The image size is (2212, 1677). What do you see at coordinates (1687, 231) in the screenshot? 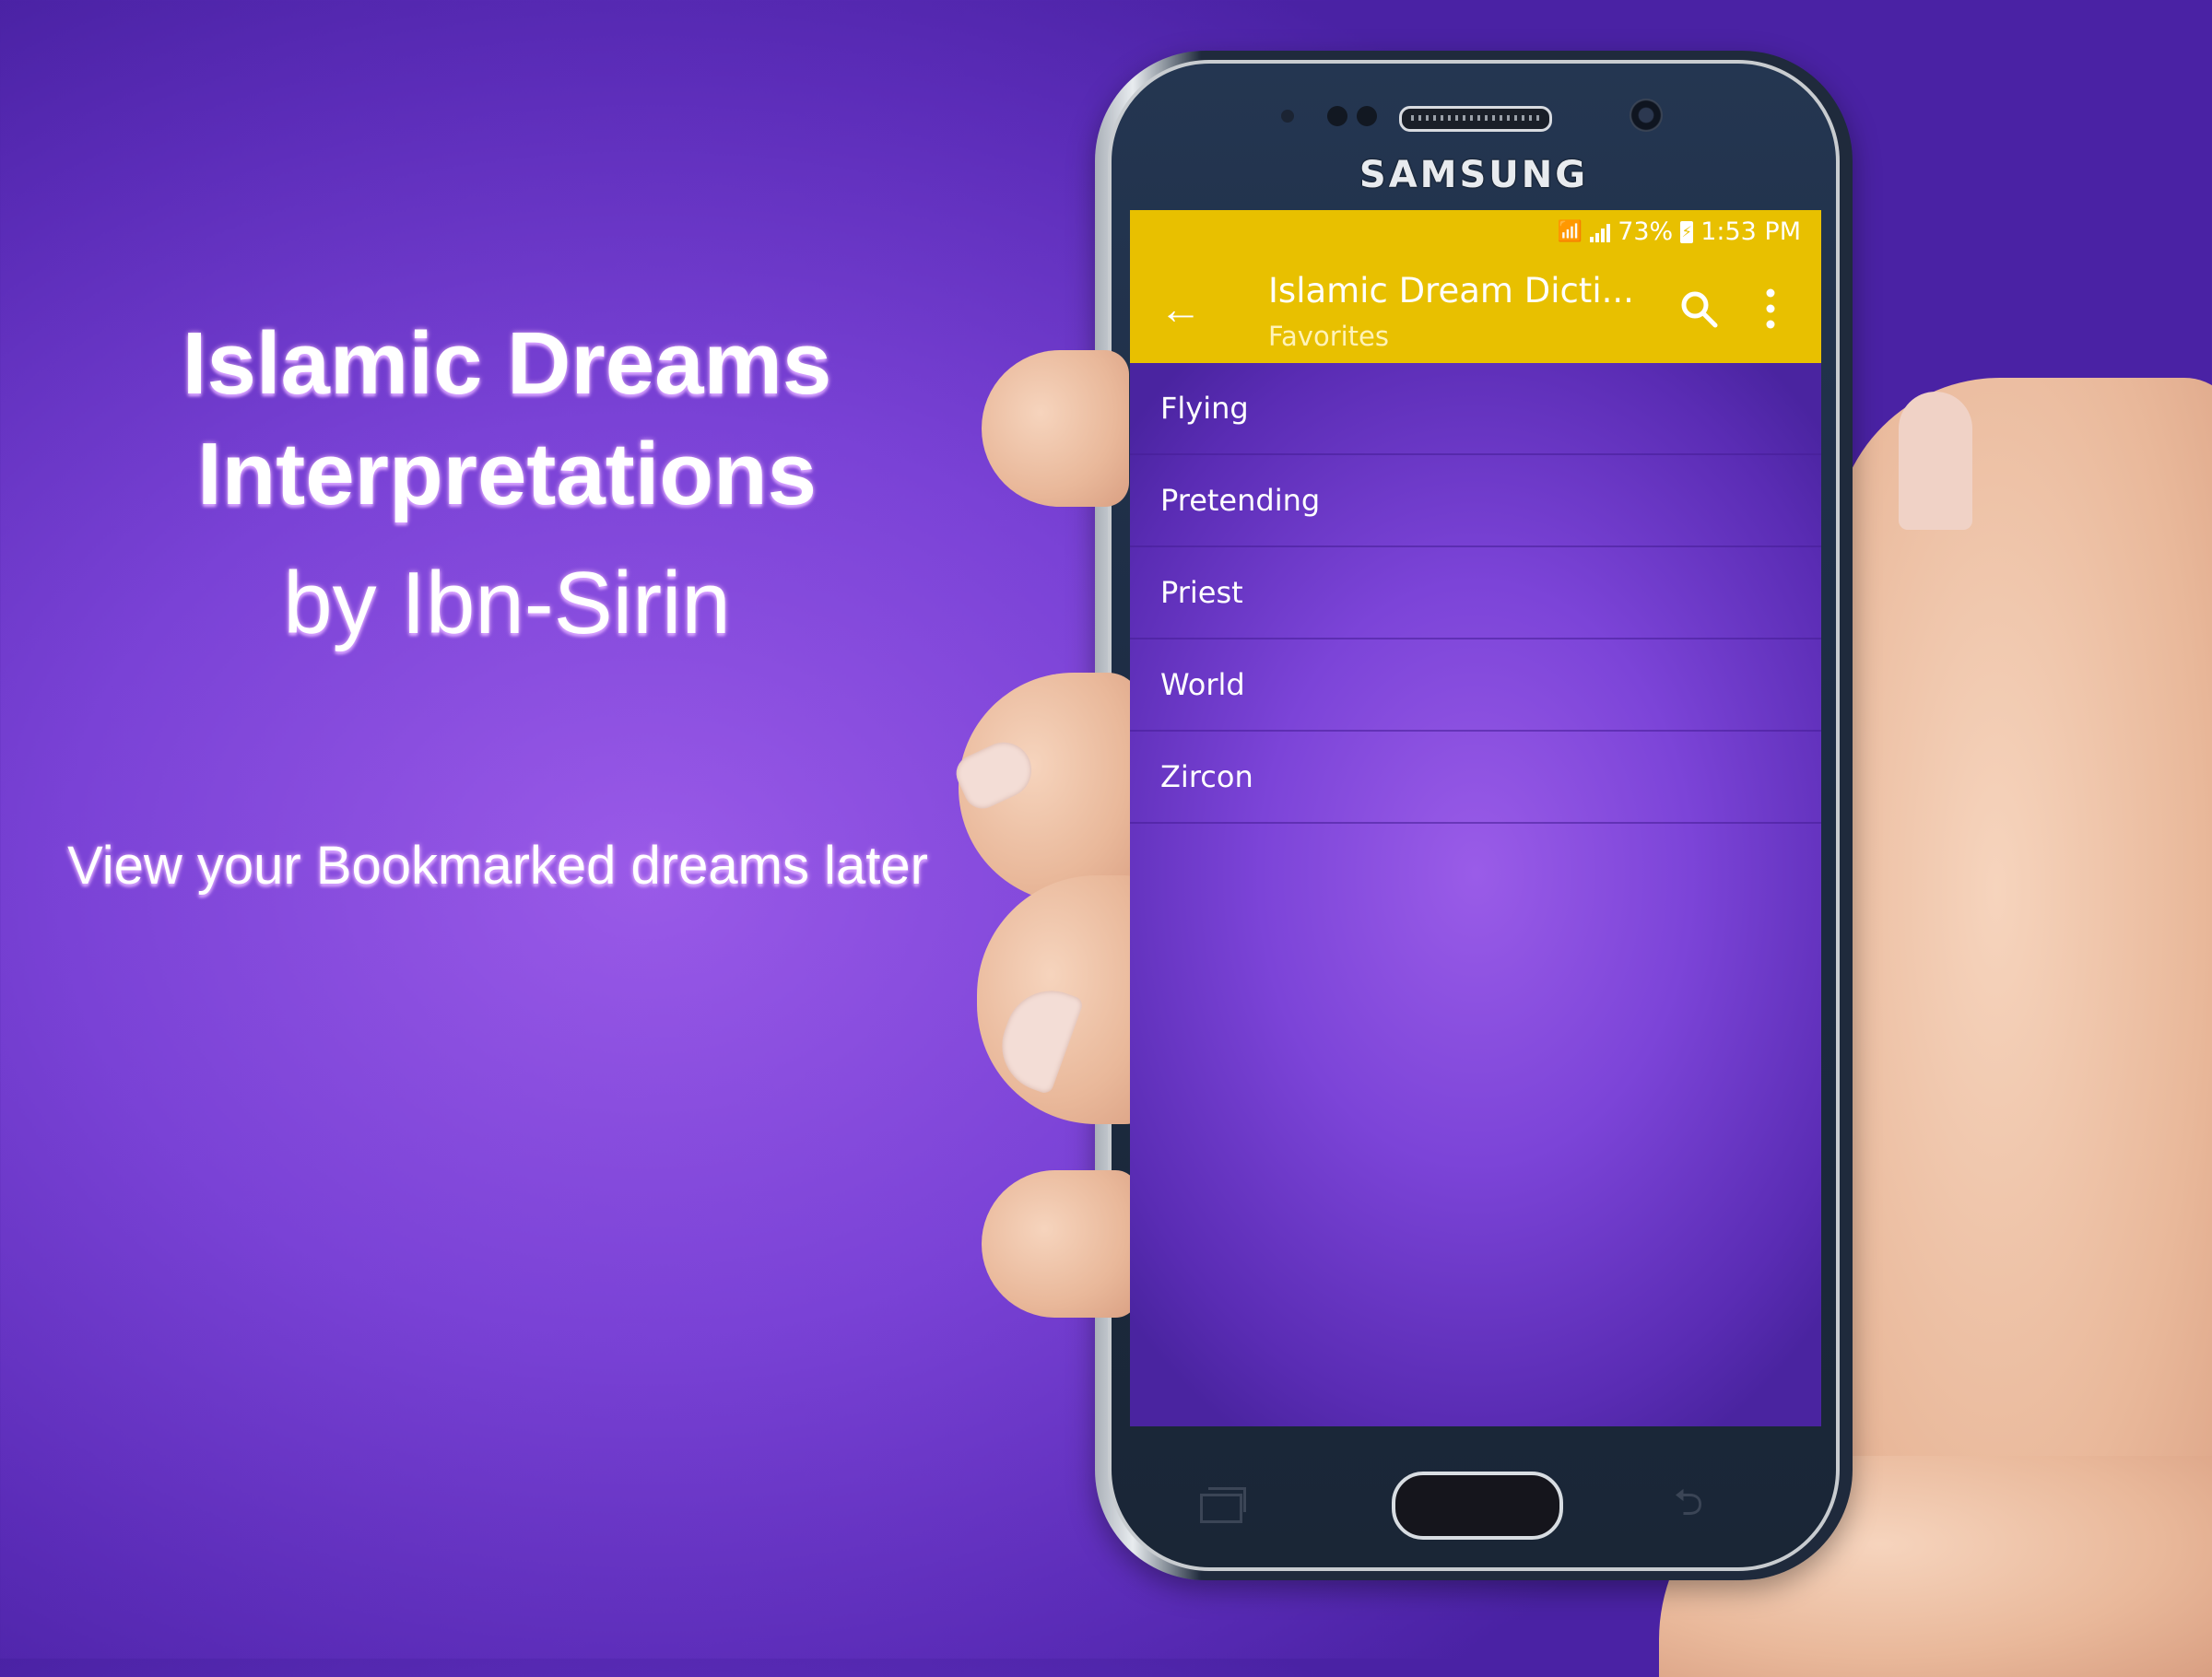
I see `battery-charging-icon: ⚡` at bounding box center [1687, 231].